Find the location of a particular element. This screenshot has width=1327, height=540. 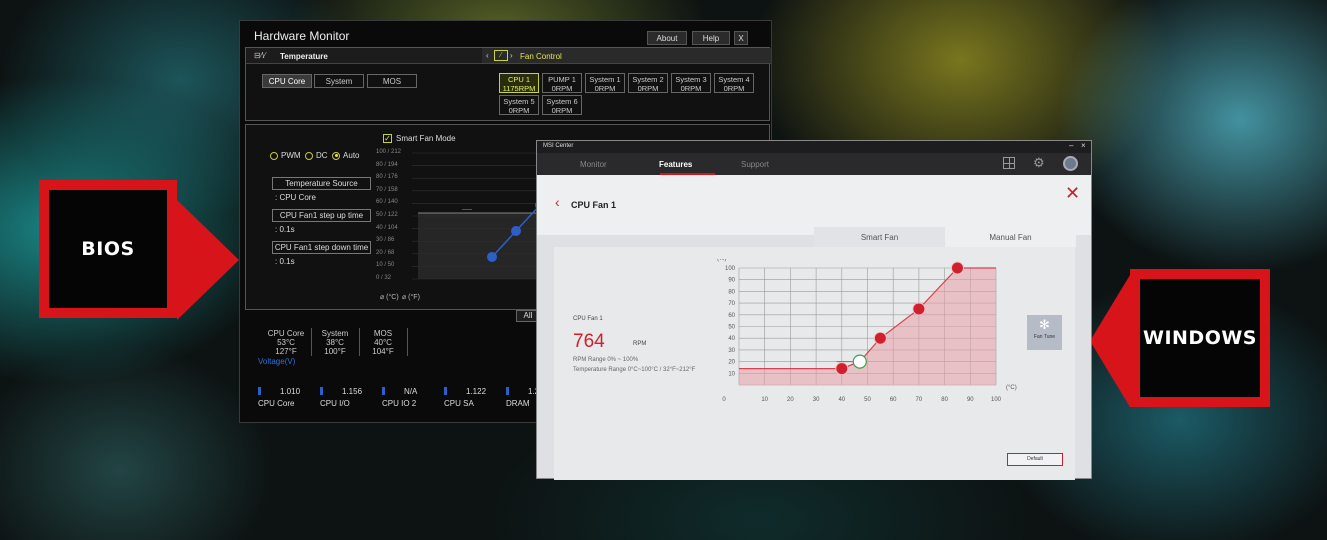

fan-name: System 6 is located at coordinates (562, 101).